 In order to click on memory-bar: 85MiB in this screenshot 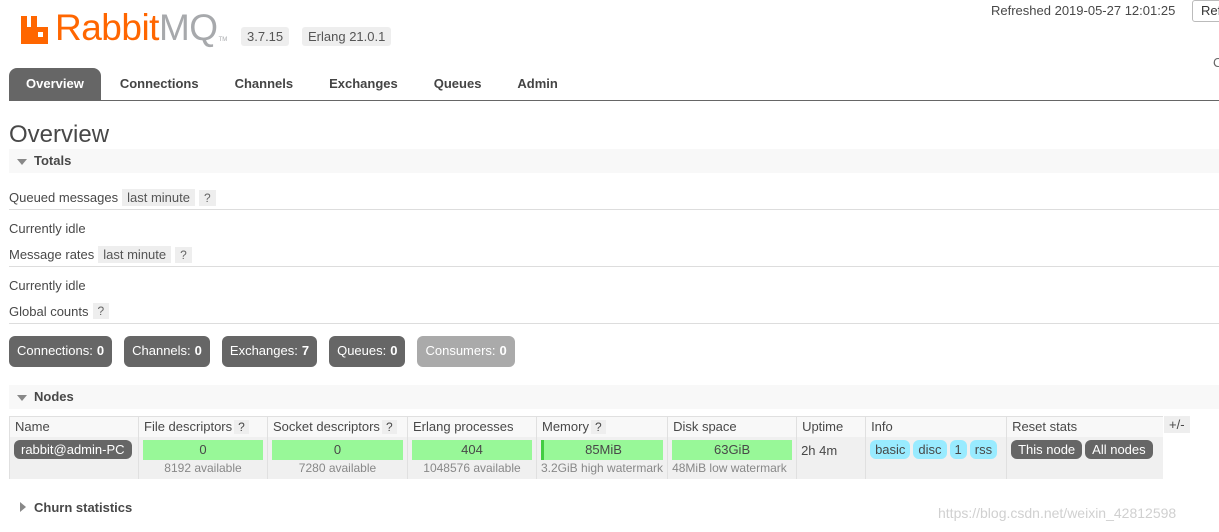, I will do `click(602, 449)`.